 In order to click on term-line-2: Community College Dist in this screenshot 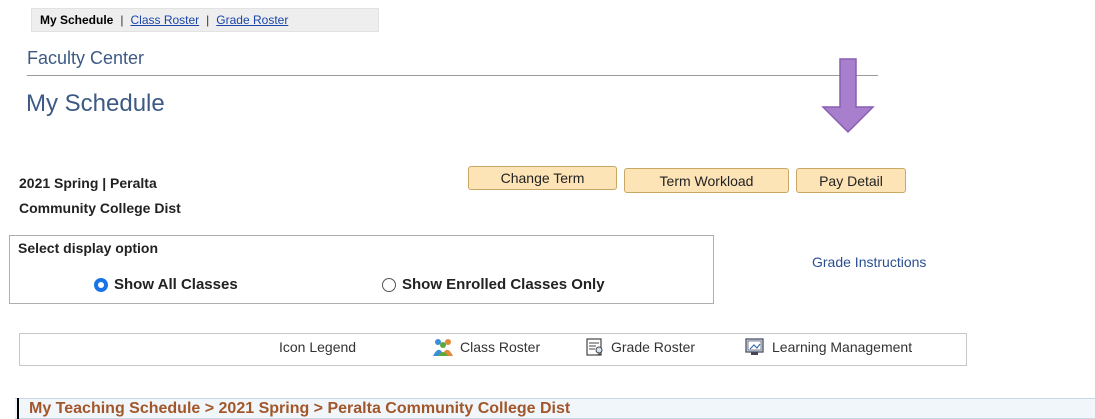, I will do `click(100, 208)`.